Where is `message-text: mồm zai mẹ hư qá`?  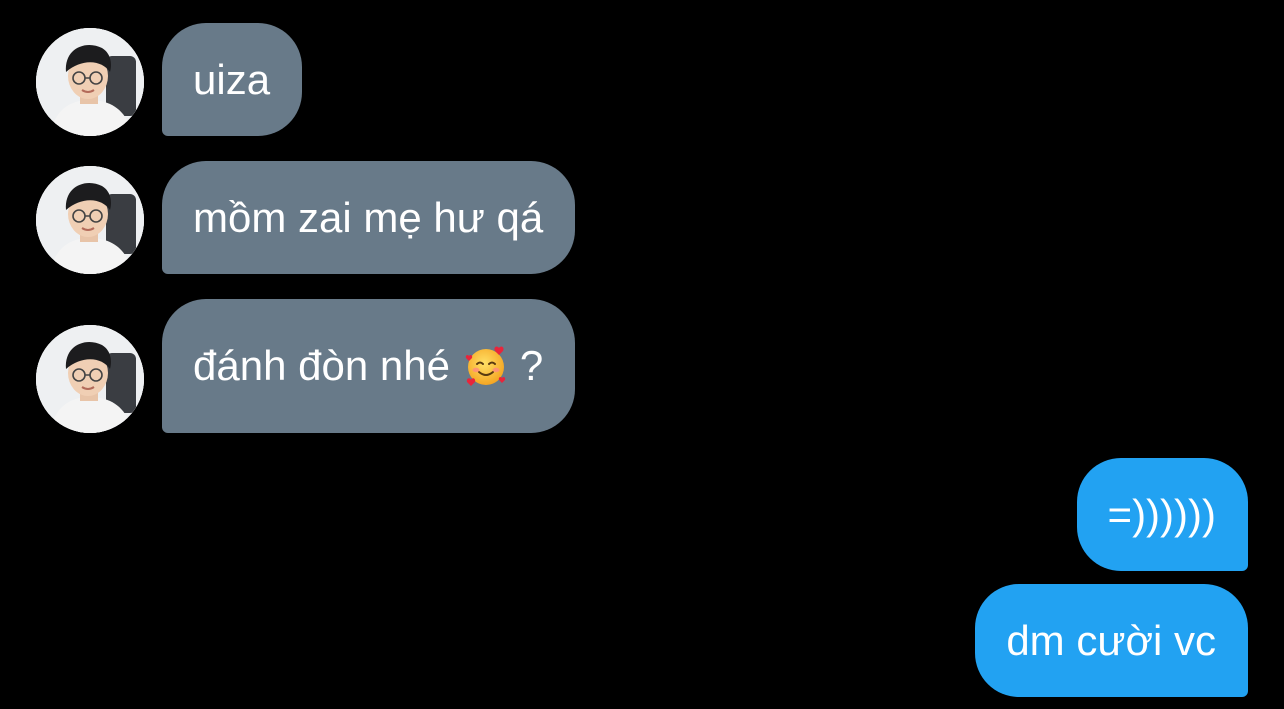 message-text: mồm zai mẹ hư qá is located at coordinates (368, 217).